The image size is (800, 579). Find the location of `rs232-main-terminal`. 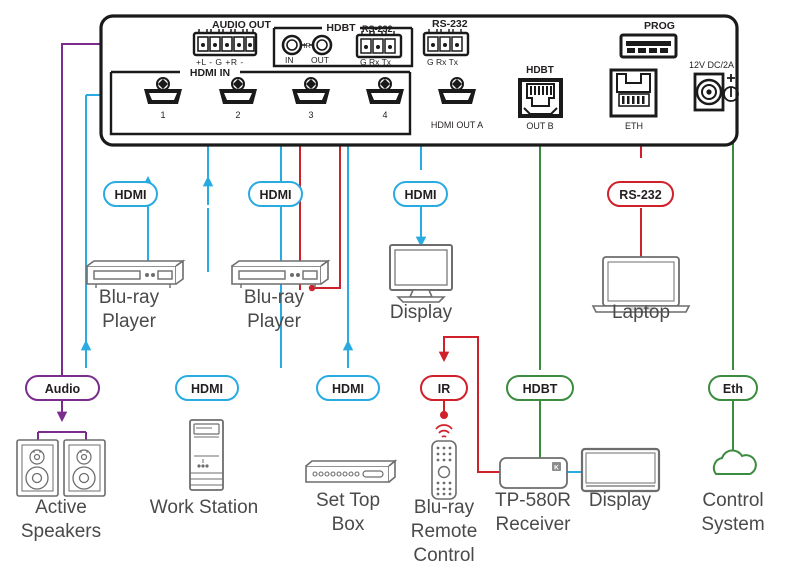

rs232-main-terminal is located at coordinates (446, 43).